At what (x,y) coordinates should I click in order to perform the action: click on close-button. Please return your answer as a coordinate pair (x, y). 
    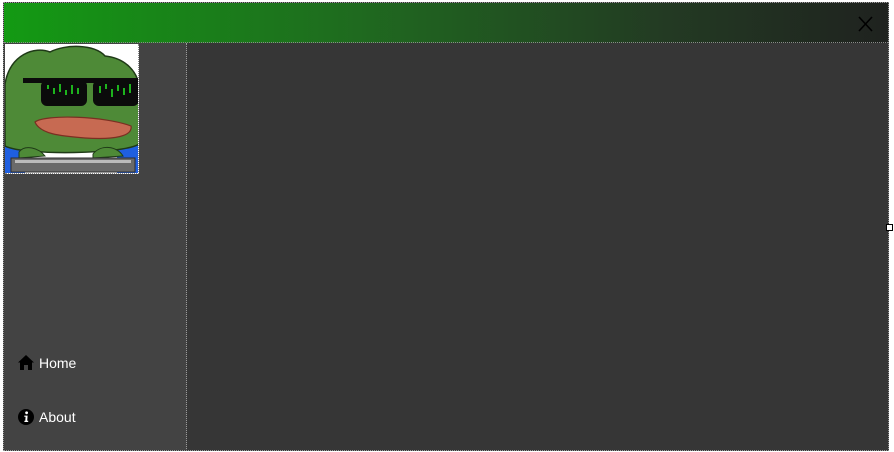
    Looking at the image, I should click on (866, 24).